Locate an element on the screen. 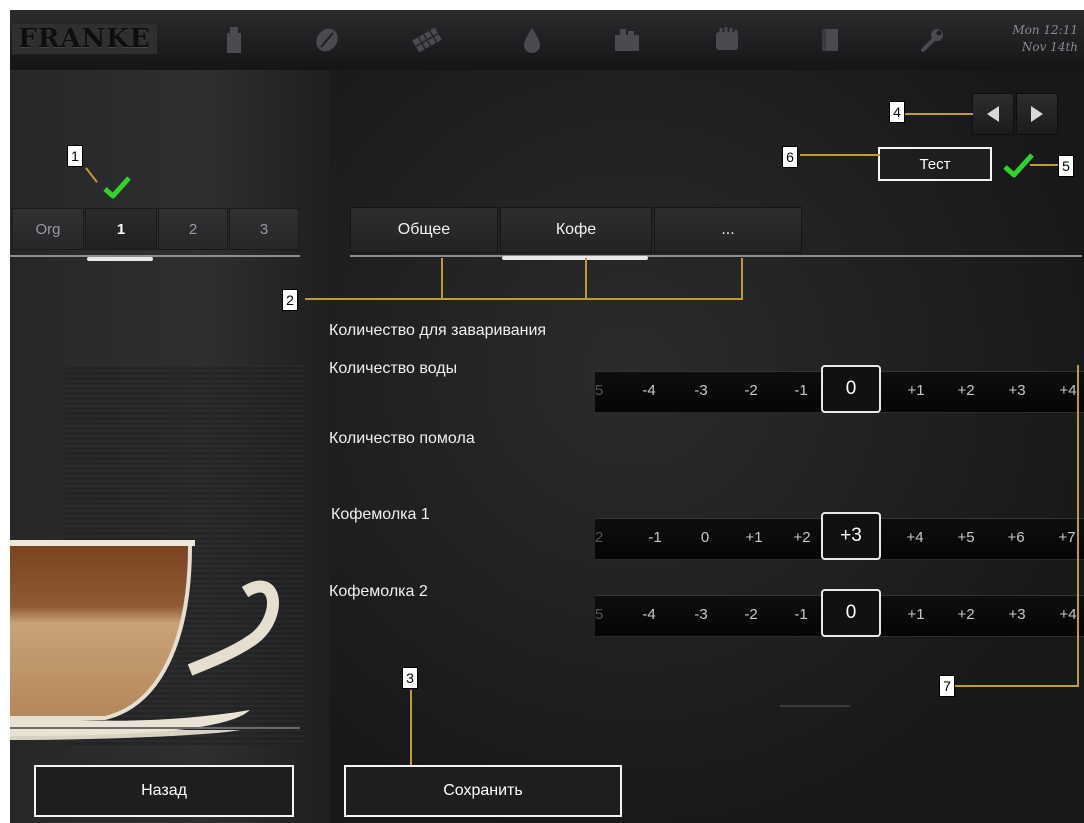 The width and height of the screenshot is (1084, 823). tab-product-1: 1 is located at coordinates (121, 229).